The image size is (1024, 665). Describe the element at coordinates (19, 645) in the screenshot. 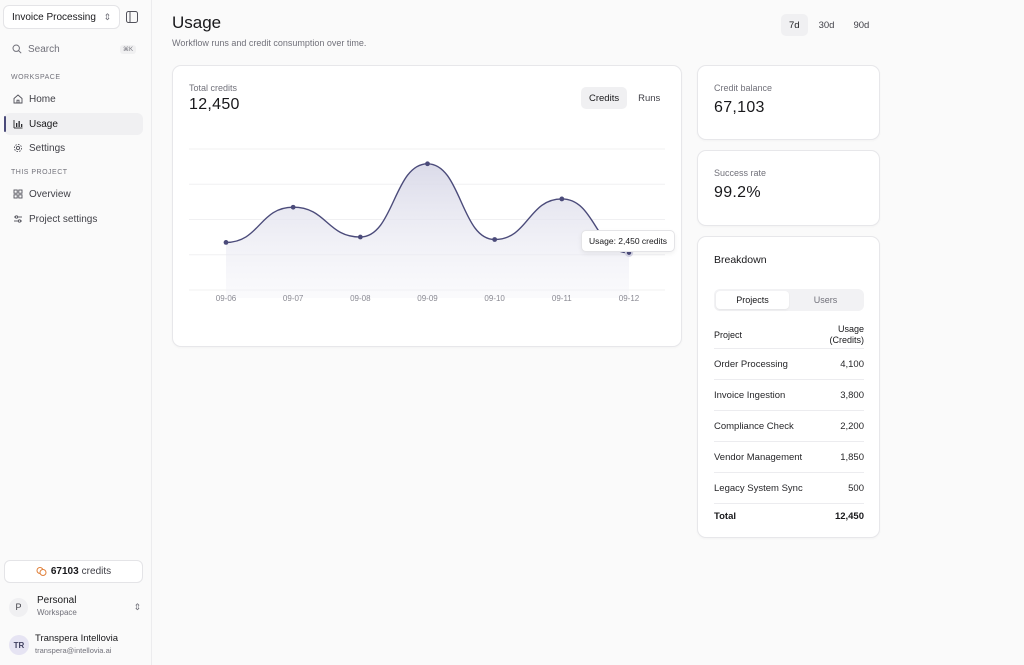

I see `avatar: TR` at that location.